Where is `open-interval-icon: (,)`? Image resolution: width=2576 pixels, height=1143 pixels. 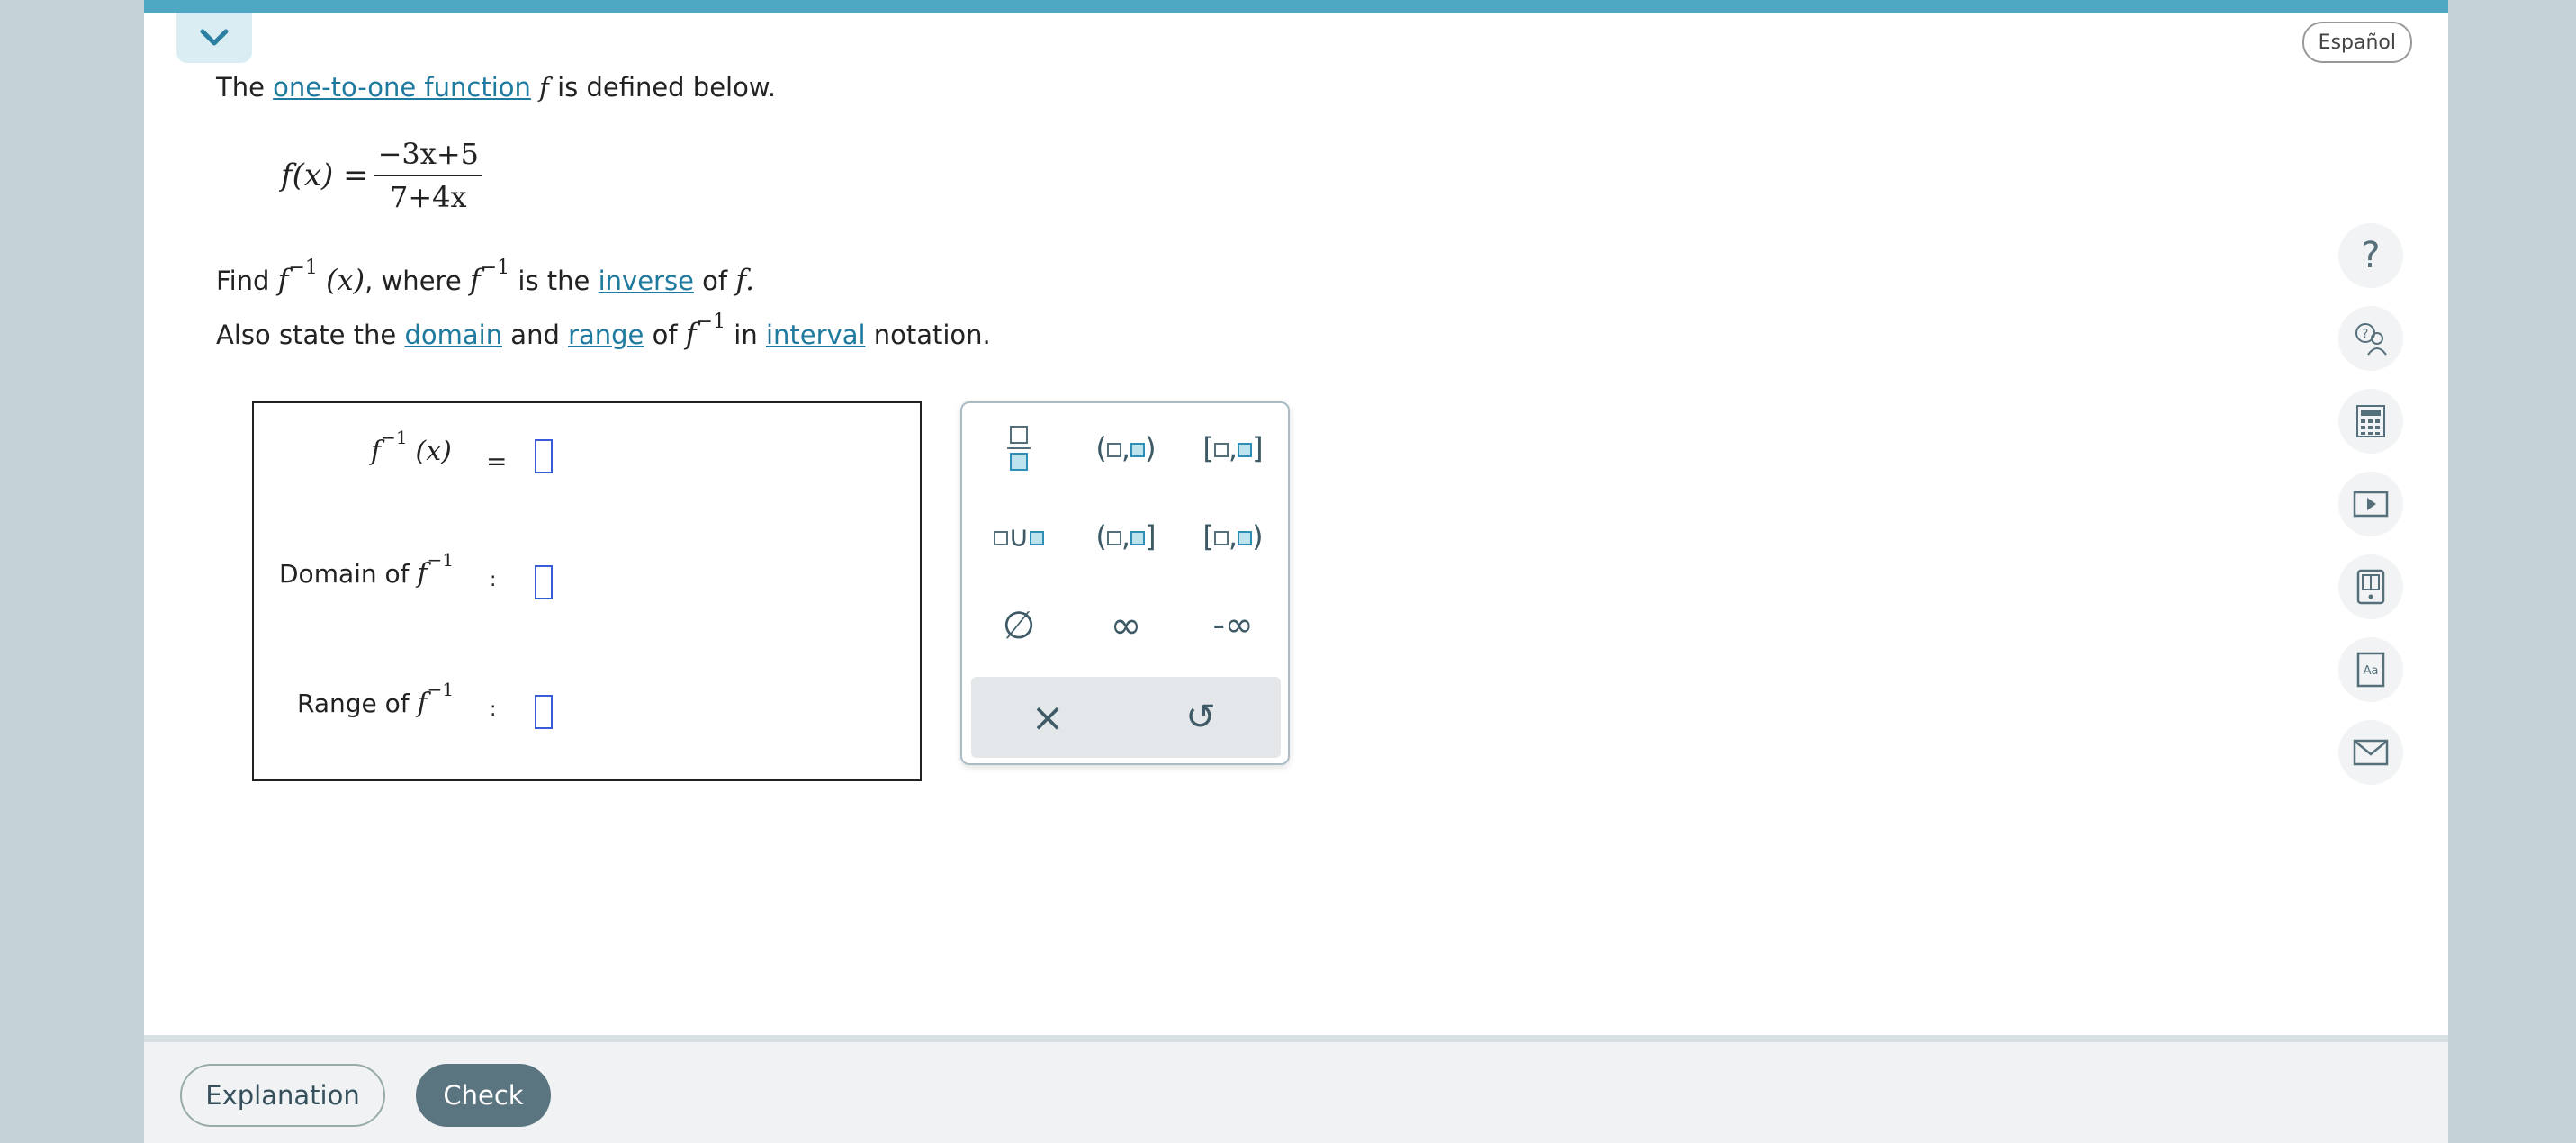 open-interval-icon: (,) is located at coordinates (1126, 448).